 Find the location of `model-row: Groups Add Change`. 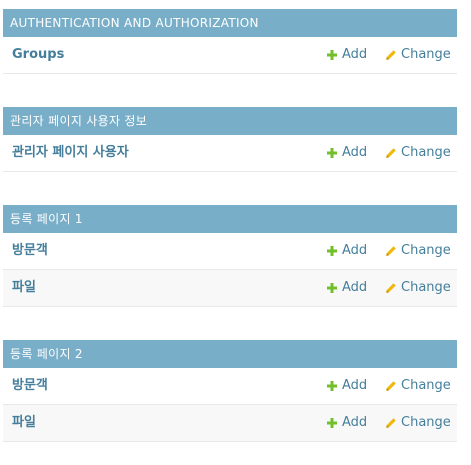

model-row: Groups Add Change is located at coordinates (230, 55).